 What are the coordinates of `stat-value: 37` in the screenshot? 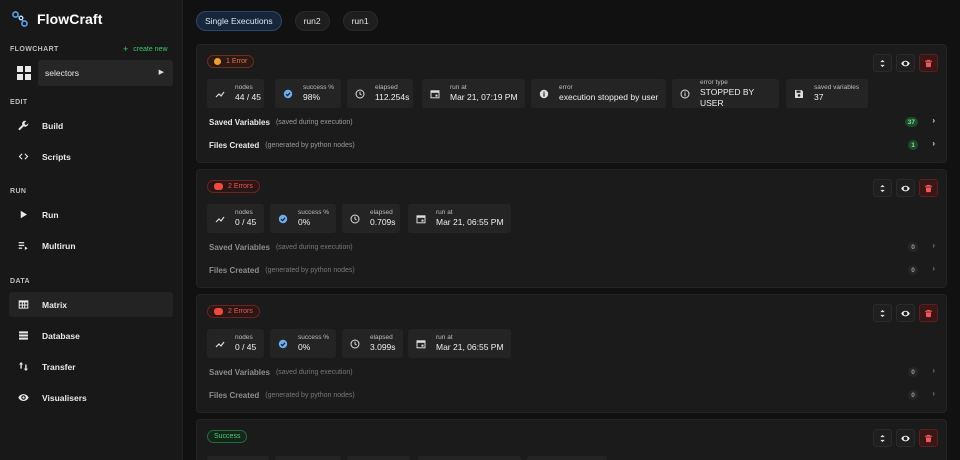 It's located at (819, 97).